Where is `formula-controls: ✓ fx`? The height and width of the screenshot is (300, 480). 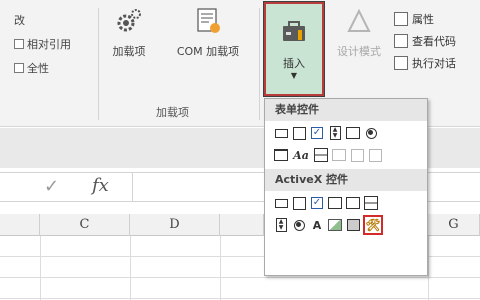 formula-controls: ✓ fx is located at coordinates (66, 187).